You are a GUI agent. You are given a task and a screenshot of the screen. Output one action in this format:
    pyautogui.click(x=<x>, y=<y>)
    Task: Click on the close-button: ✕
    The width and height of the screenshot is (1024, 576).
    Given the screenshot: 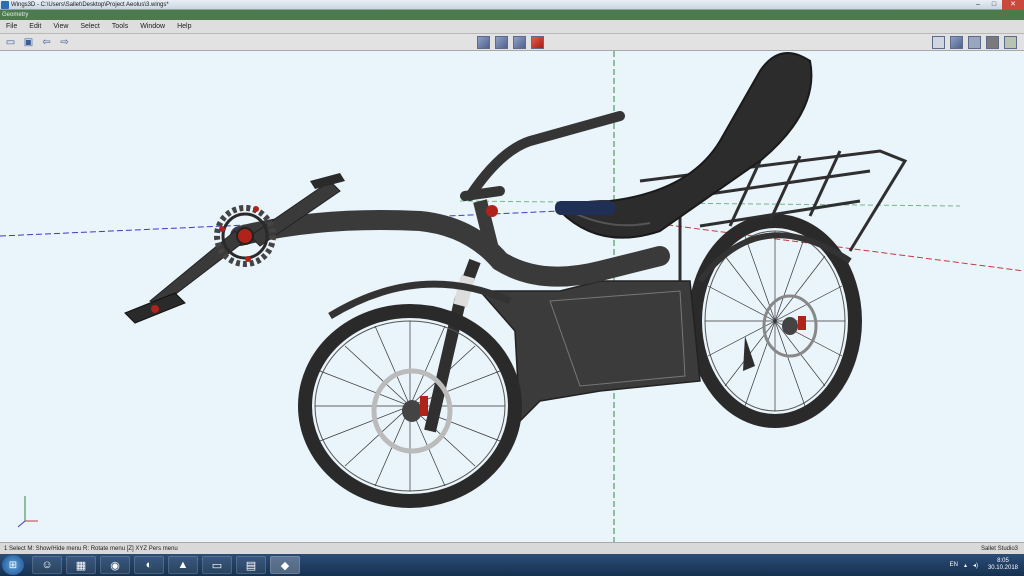 What is the action you would take?
    pyautogui.click(x=1013, y=5)
    